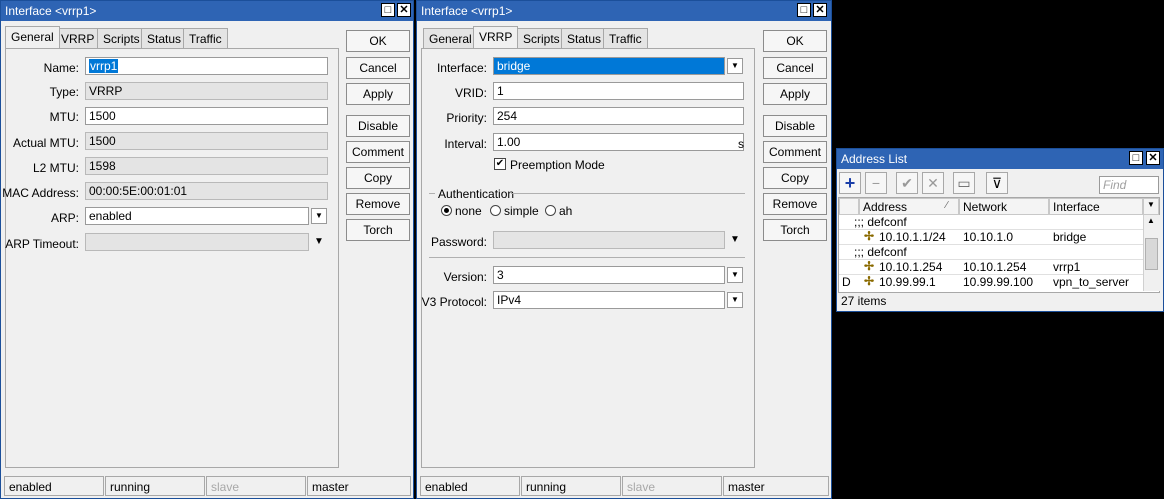 This screenshot has height=499, width=1164. Describe the element at coordinates (206, 66) in the screenshot. I see `name-field: vrrp1` at that location.